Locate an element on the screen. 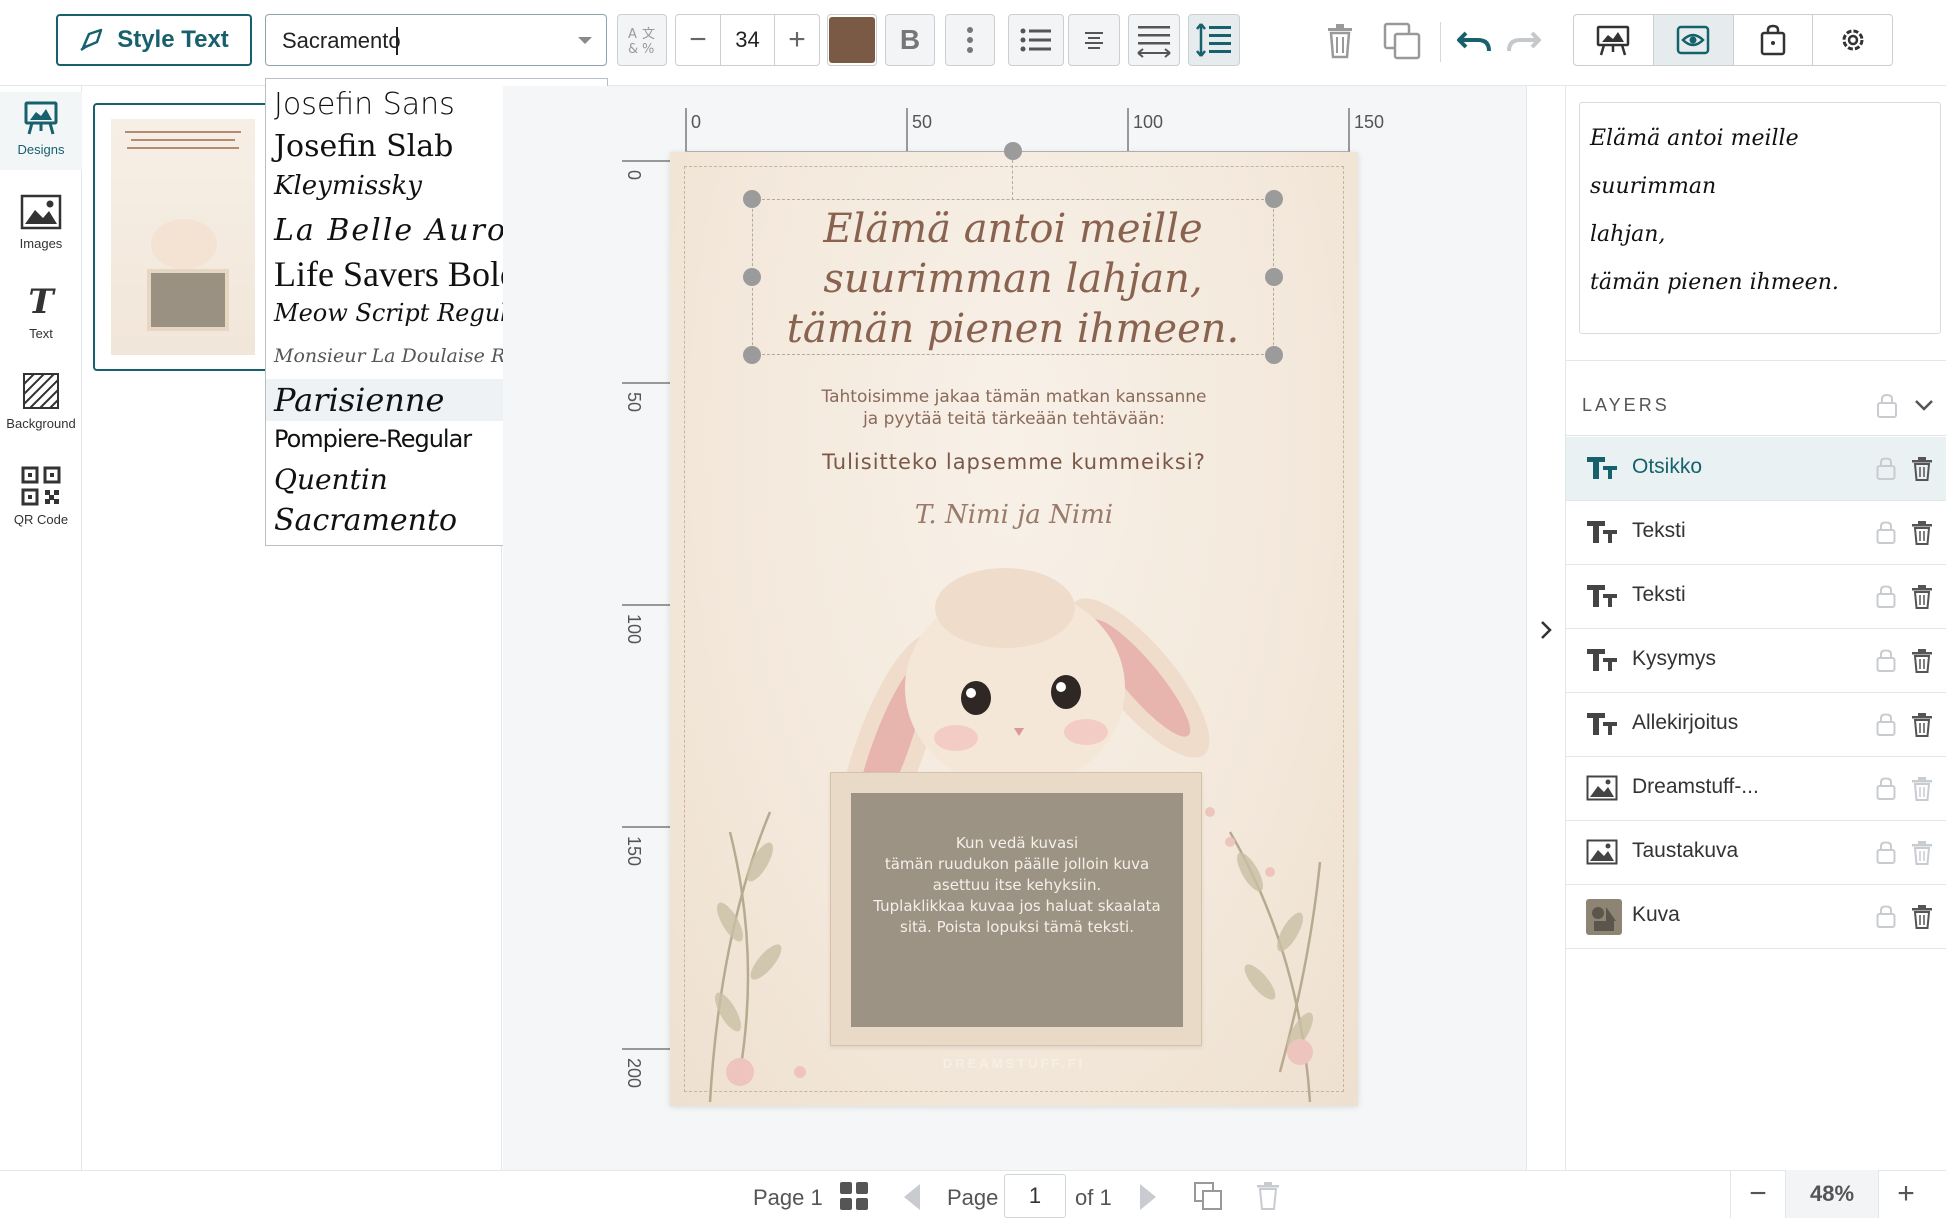  more-vertical-icon is located at coordinates (970, 40).